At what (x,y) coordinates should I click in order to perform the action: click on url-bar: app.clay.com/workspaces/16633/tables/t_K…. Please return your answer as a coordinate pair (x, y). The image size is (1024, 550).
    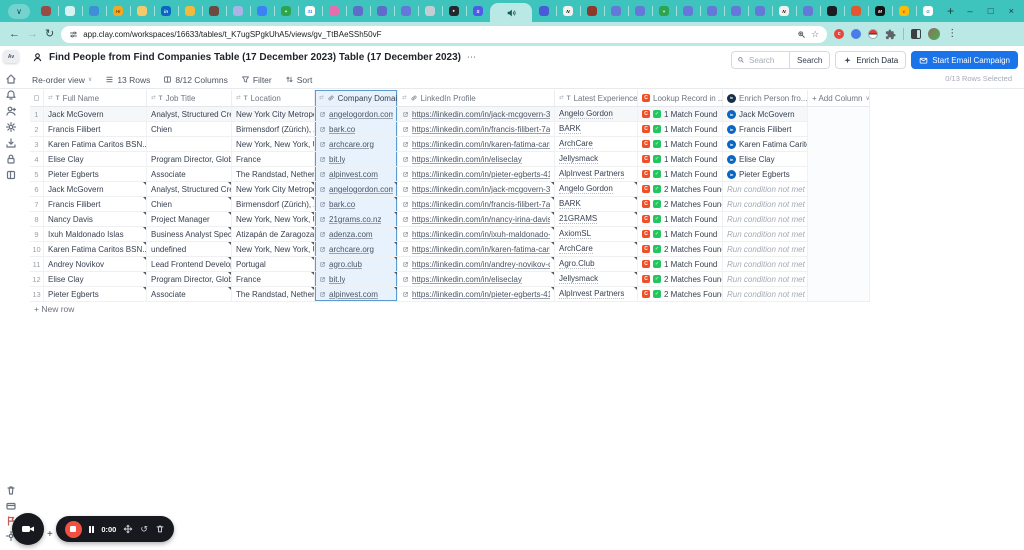
    Looking at the image, I should click on (444, 34).